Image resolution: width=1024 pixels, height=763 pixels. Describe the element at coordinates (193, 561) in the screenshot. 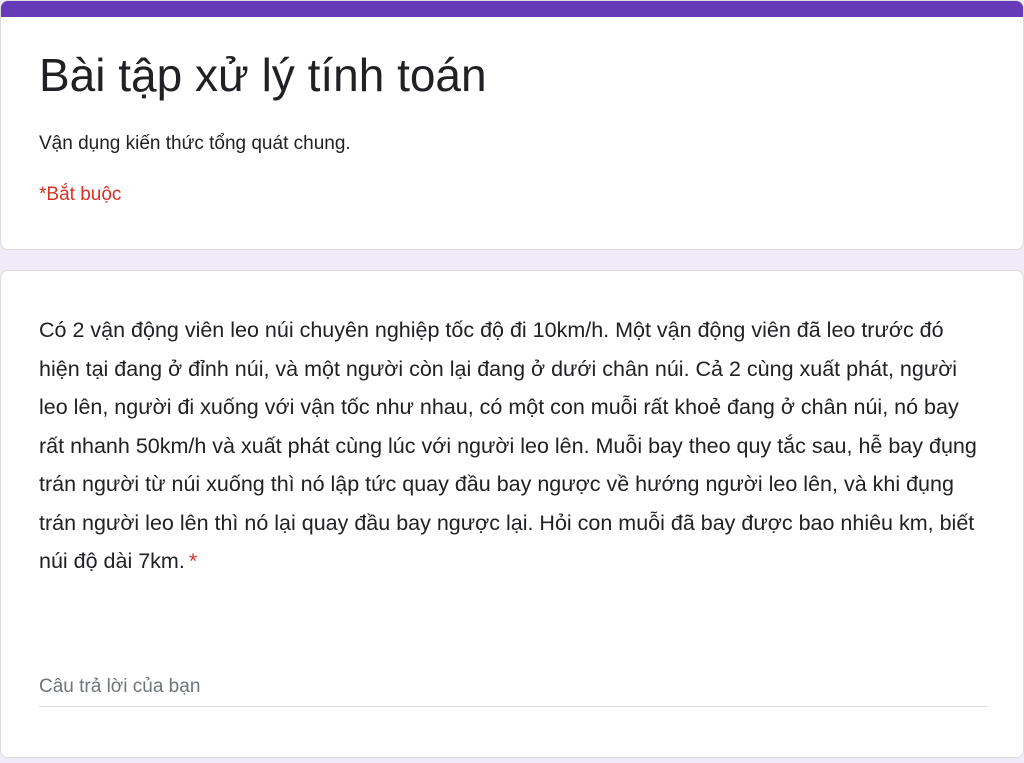

I see `required-asterisk: *` at that location.